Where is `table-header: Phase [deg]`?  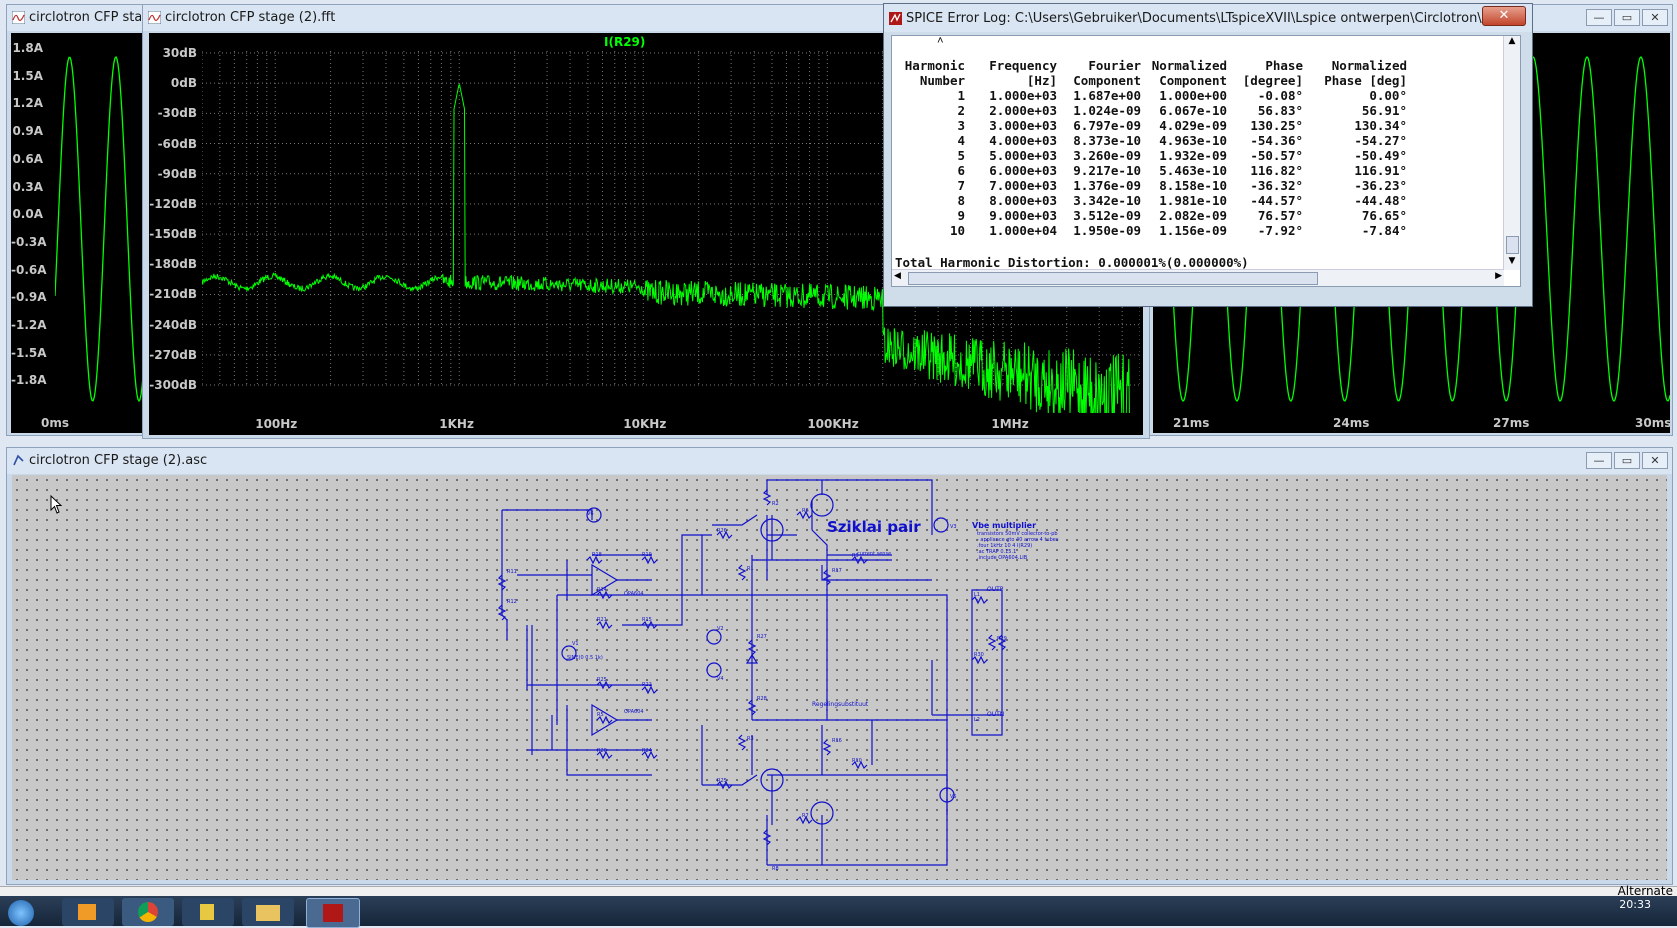 table-header: Phase [deg] is located at coordinates (1365, 80).